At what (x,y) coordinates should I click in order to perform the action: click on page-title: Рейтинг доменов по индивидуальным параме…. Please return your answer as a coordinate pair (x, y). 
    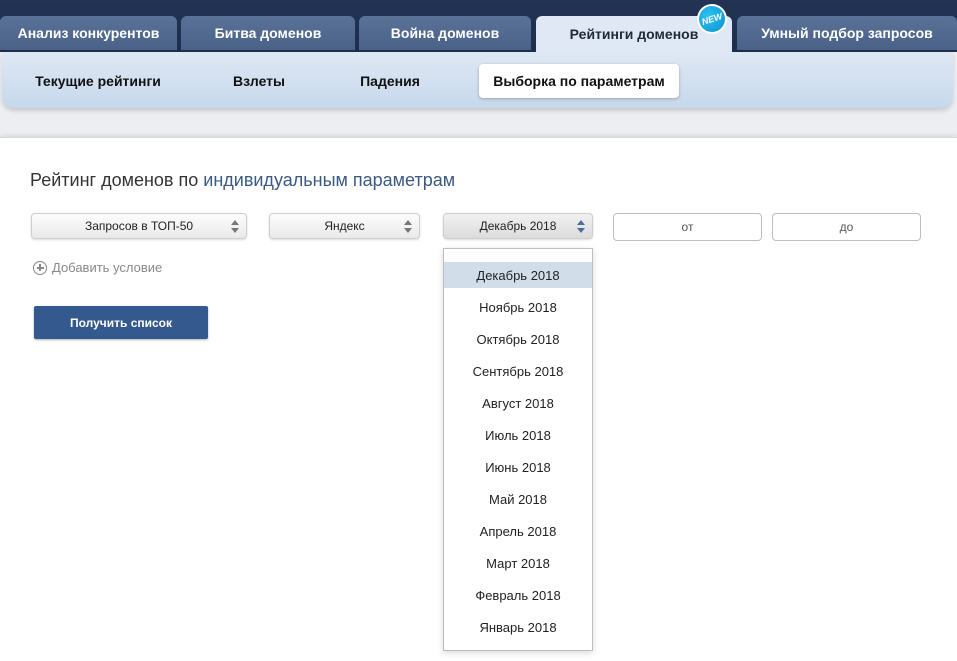
    Looking at the image, I should click on (242, 180).